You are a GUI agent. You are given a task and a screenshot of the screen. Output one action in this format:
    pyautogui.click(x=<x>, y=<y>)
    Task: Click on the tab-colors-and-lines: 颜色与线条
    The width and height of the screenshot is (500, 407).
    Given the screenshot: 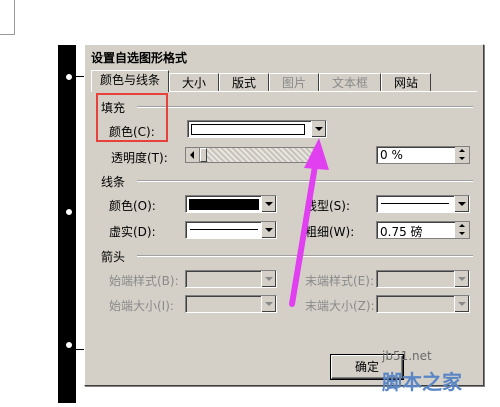 What is the action you would take?
    pyautogui.click(x=130, y=81)
    